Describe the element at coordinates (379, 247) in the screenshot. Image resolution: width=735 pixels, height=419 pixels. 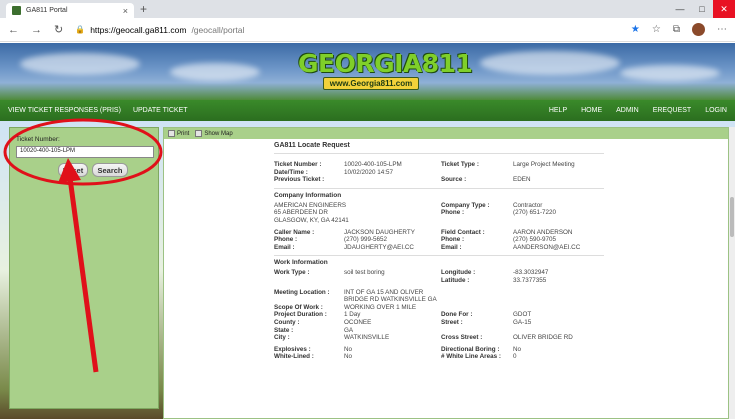
I see `caller-email-value: JDAUGHERTY@AEI.CC` at that location.